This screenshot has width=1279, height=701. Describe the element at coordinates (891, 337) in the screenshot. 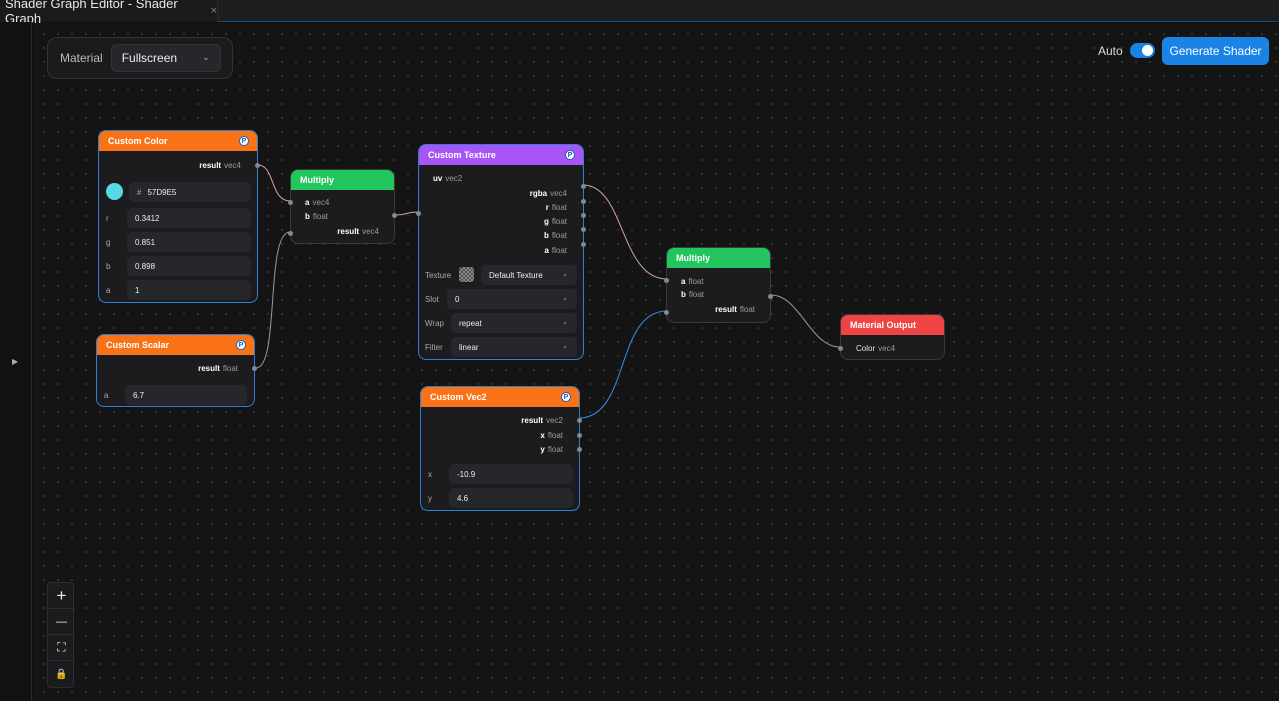

I see `node-material-output: Material Output Color vec4` at that location.